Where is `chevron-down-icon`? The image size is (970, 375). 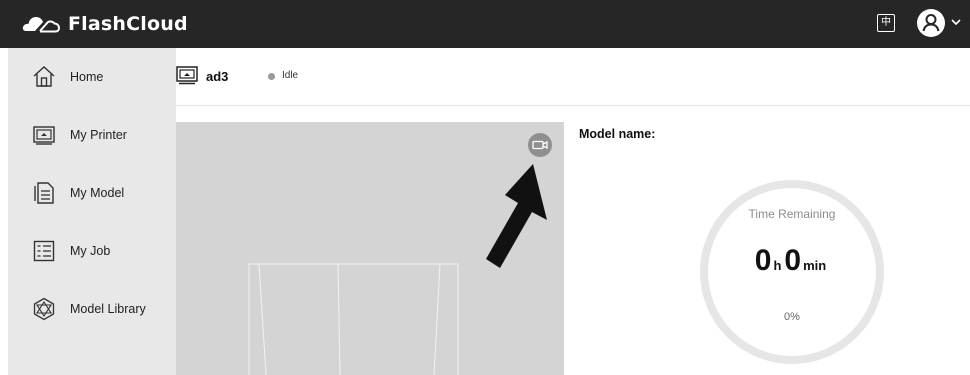
chevron-down-icon is located at coordinates (956, 22).